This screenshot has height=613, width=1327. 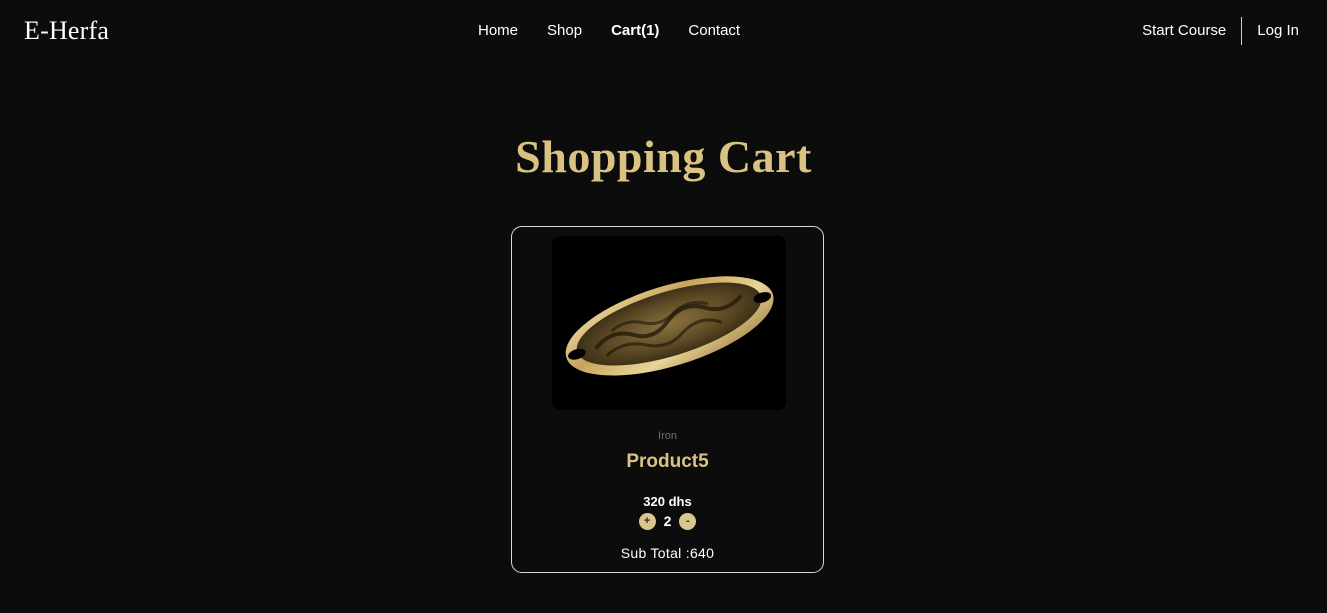 What do you see at coordinates (663, 156) in the screenshot?
I see `page-title: Shopping Cart` at bounding box center [663, 156].